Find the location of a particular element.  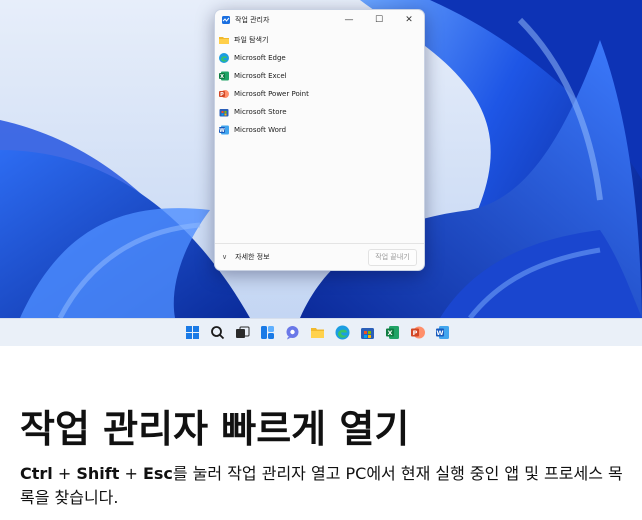

task-manager-icon is located at coordinates (226, 19).